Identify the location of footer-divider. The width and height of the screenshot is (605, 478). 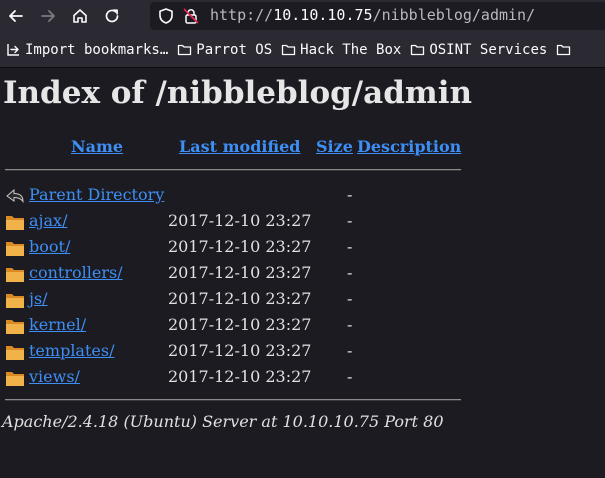
(233, 400).